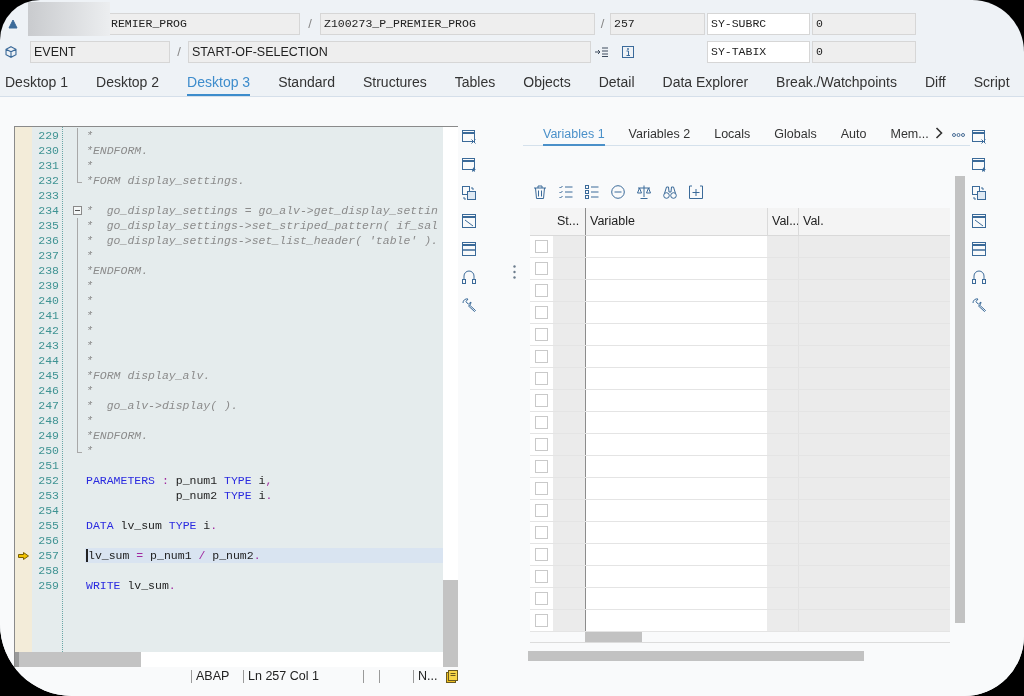  What do you see at coordinates (48, 330) in the screenshot?
I see `line-number: 242` at bounding box center [48, 330].